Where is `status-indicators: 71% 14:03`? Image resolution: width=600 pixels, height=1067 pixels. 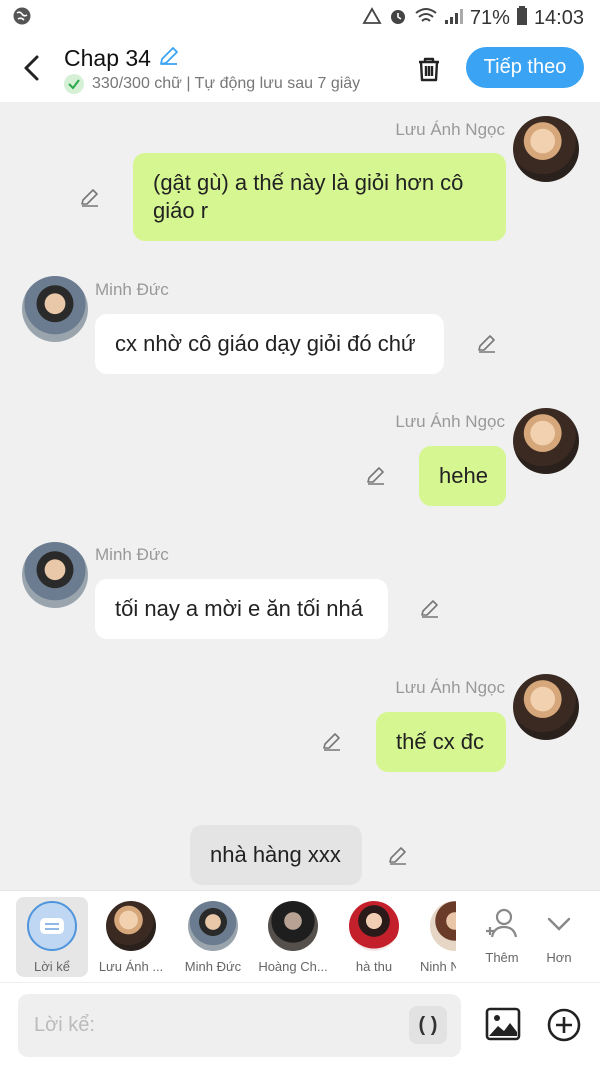
status-indicators: 71% 14:03 is located at coordinates (473, 18).